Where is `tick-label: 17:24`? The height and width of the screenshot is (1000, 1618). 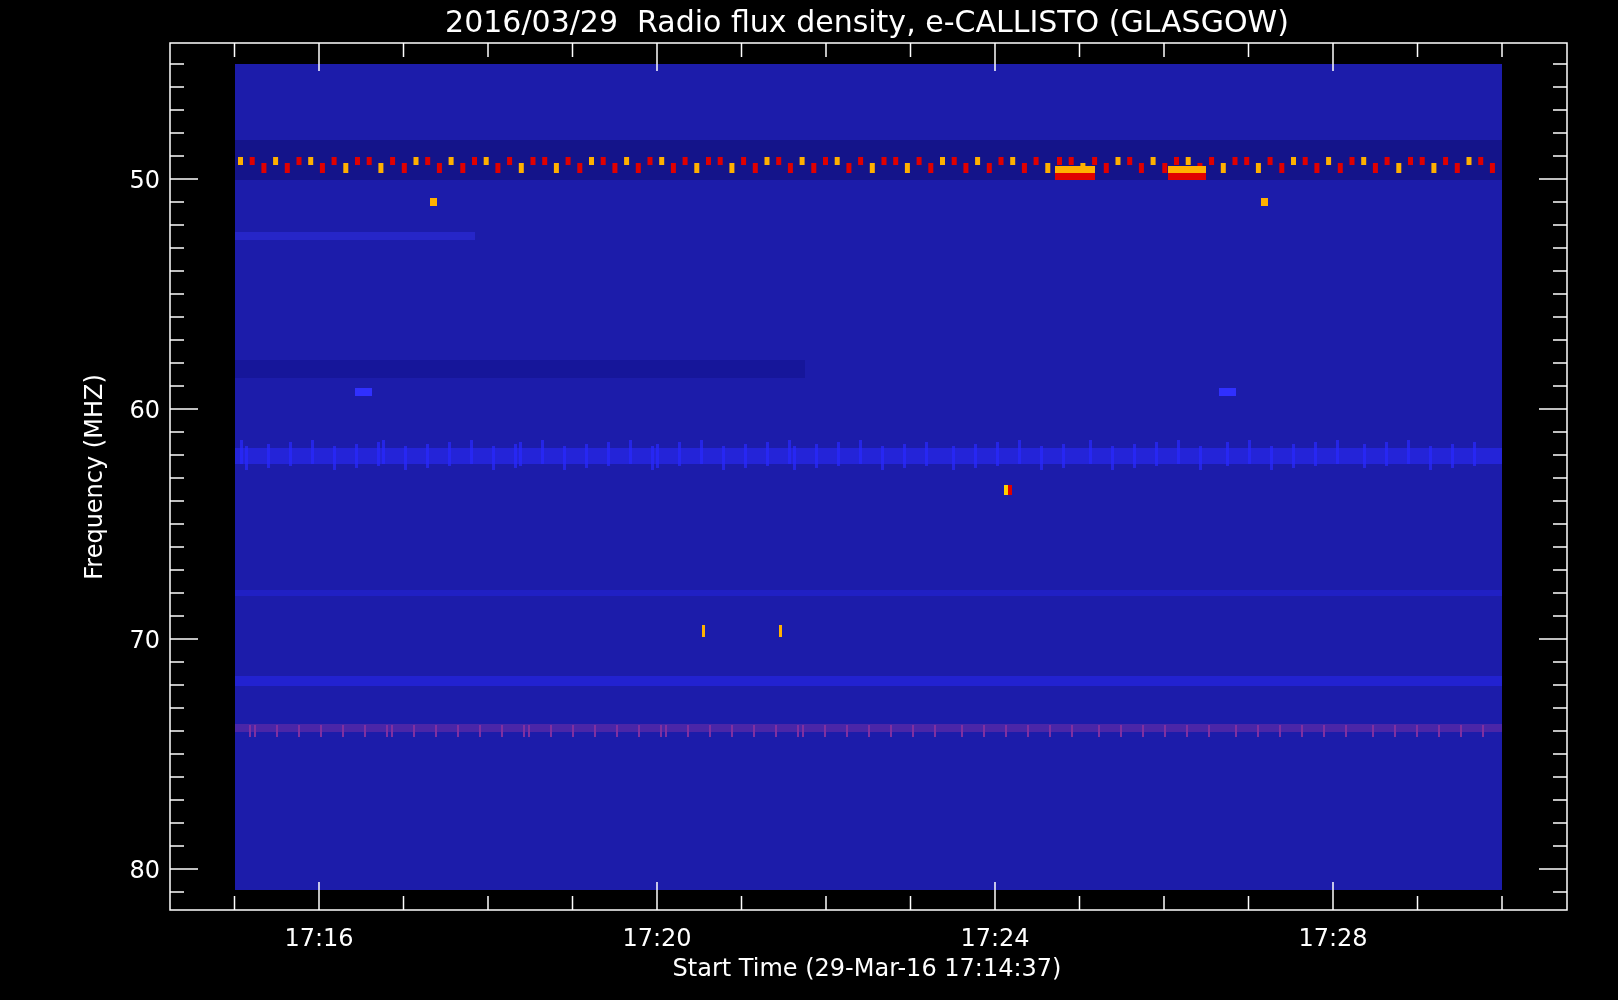 tick-label: 17:24 is located at coordinates (995, 938).